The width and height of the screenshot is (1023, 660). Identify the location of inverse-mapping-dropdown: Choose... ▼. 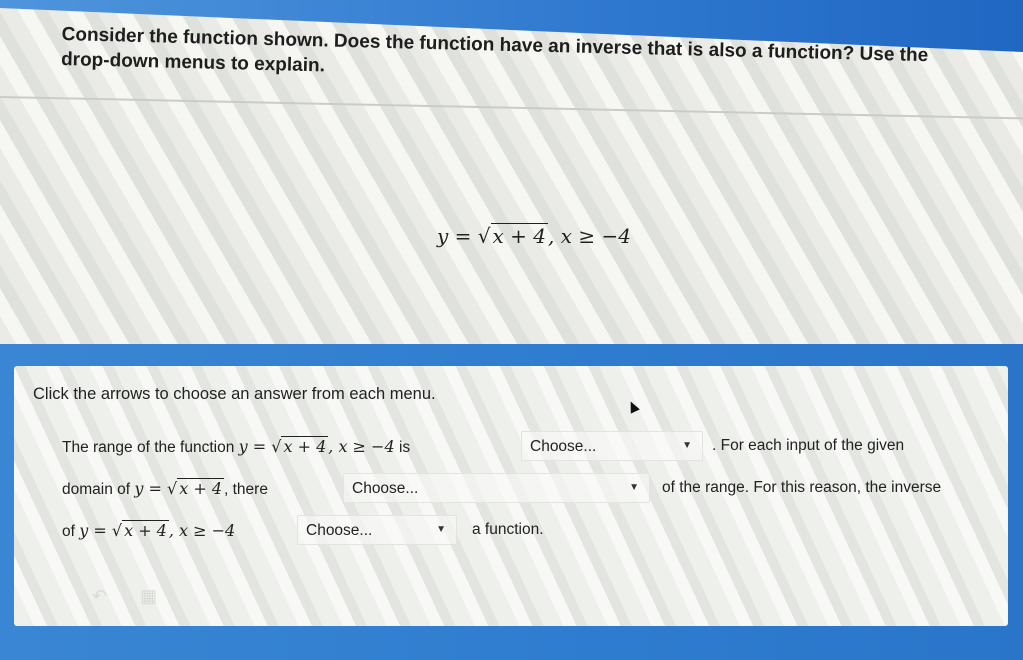
(496, 488).